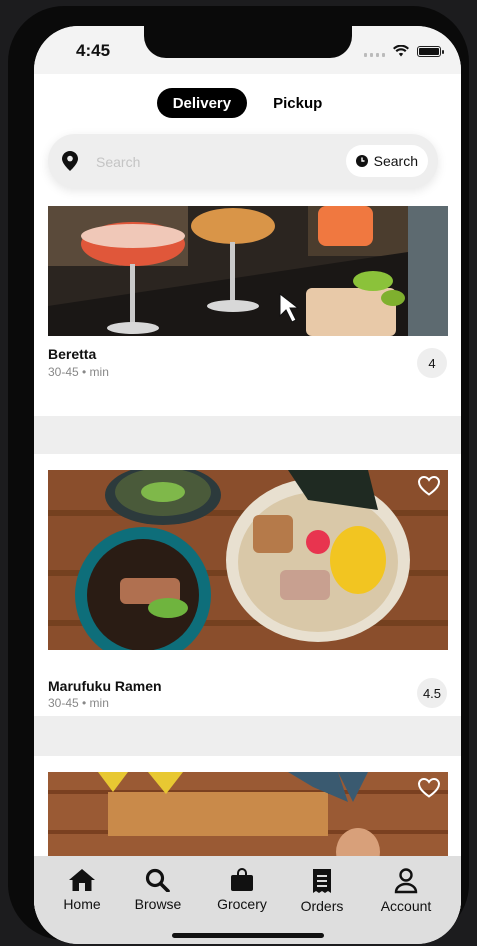 The width and height of the screenshot is (477, 946). I want to click on tab-label: Grocery, so click(242, 904).